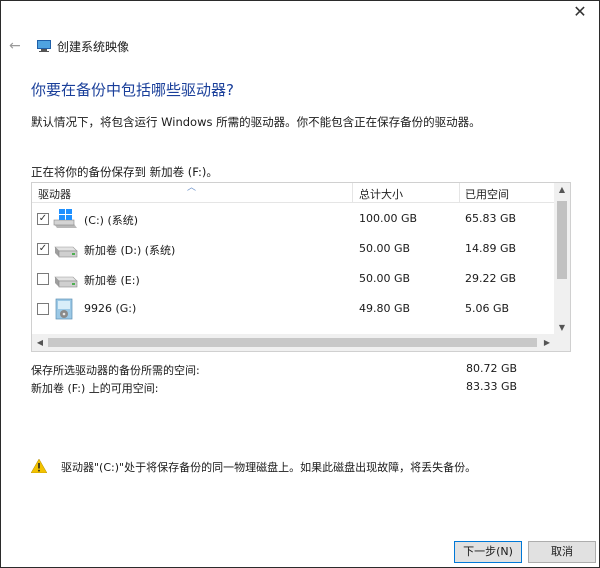  Describe the element at coordinates (111, 220) in the screenshot. I see `drive-name: (C:) (系统)` at that location.